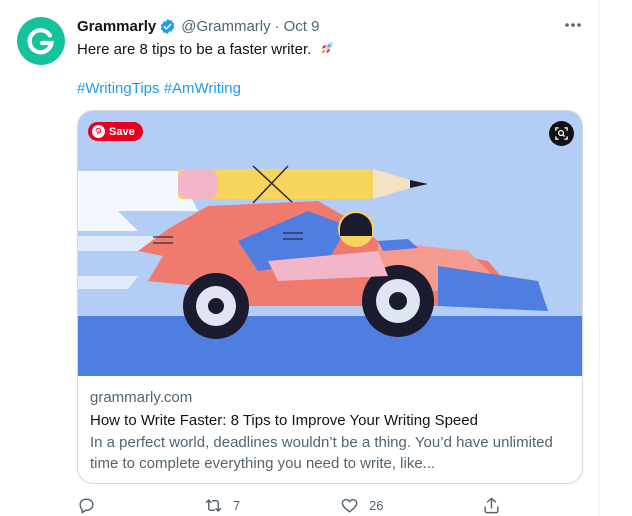  I want to click on grammarly-logo-icon, so click(40, 41).